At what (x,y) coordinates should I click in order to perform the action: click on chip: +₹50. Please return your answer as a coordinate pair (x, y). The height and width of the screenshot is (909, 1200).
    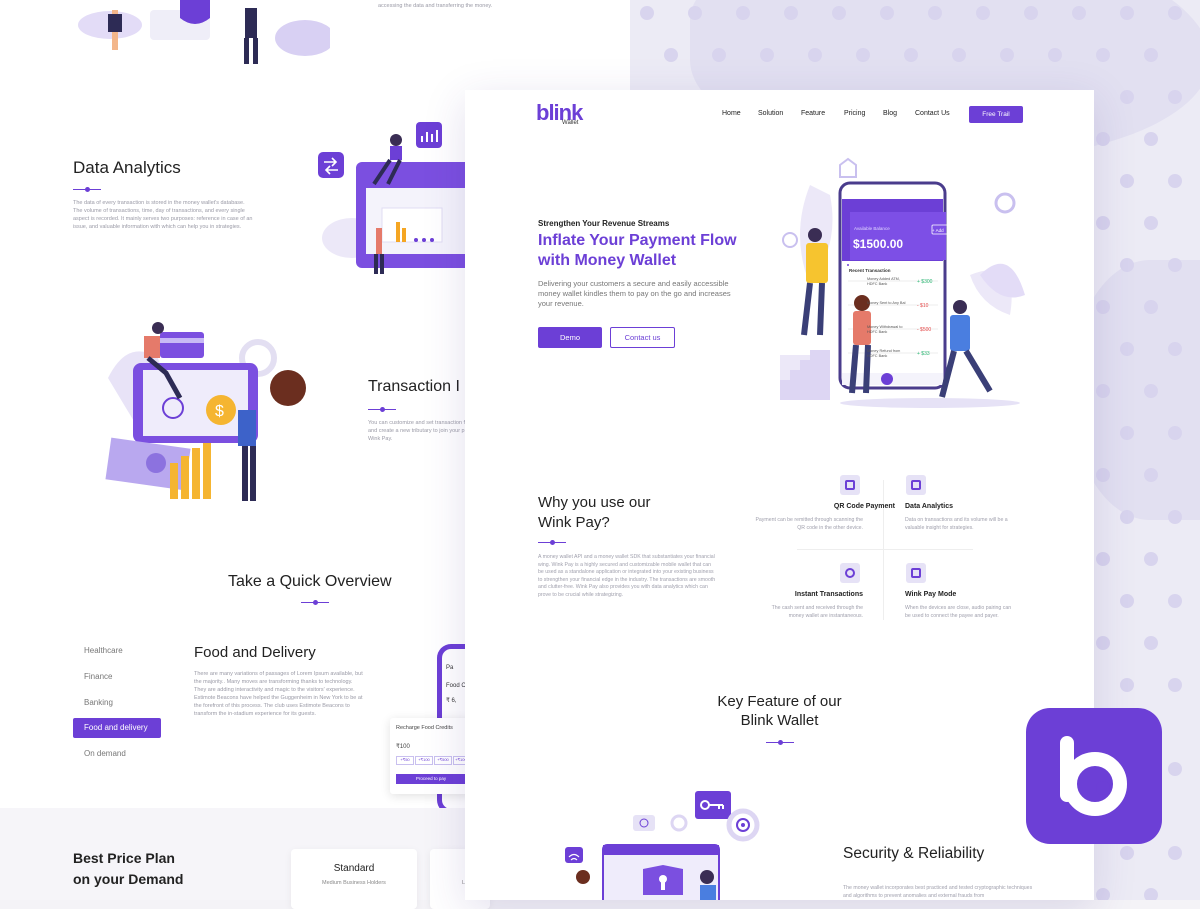
    Looking at the image, I should click on (405, 760).